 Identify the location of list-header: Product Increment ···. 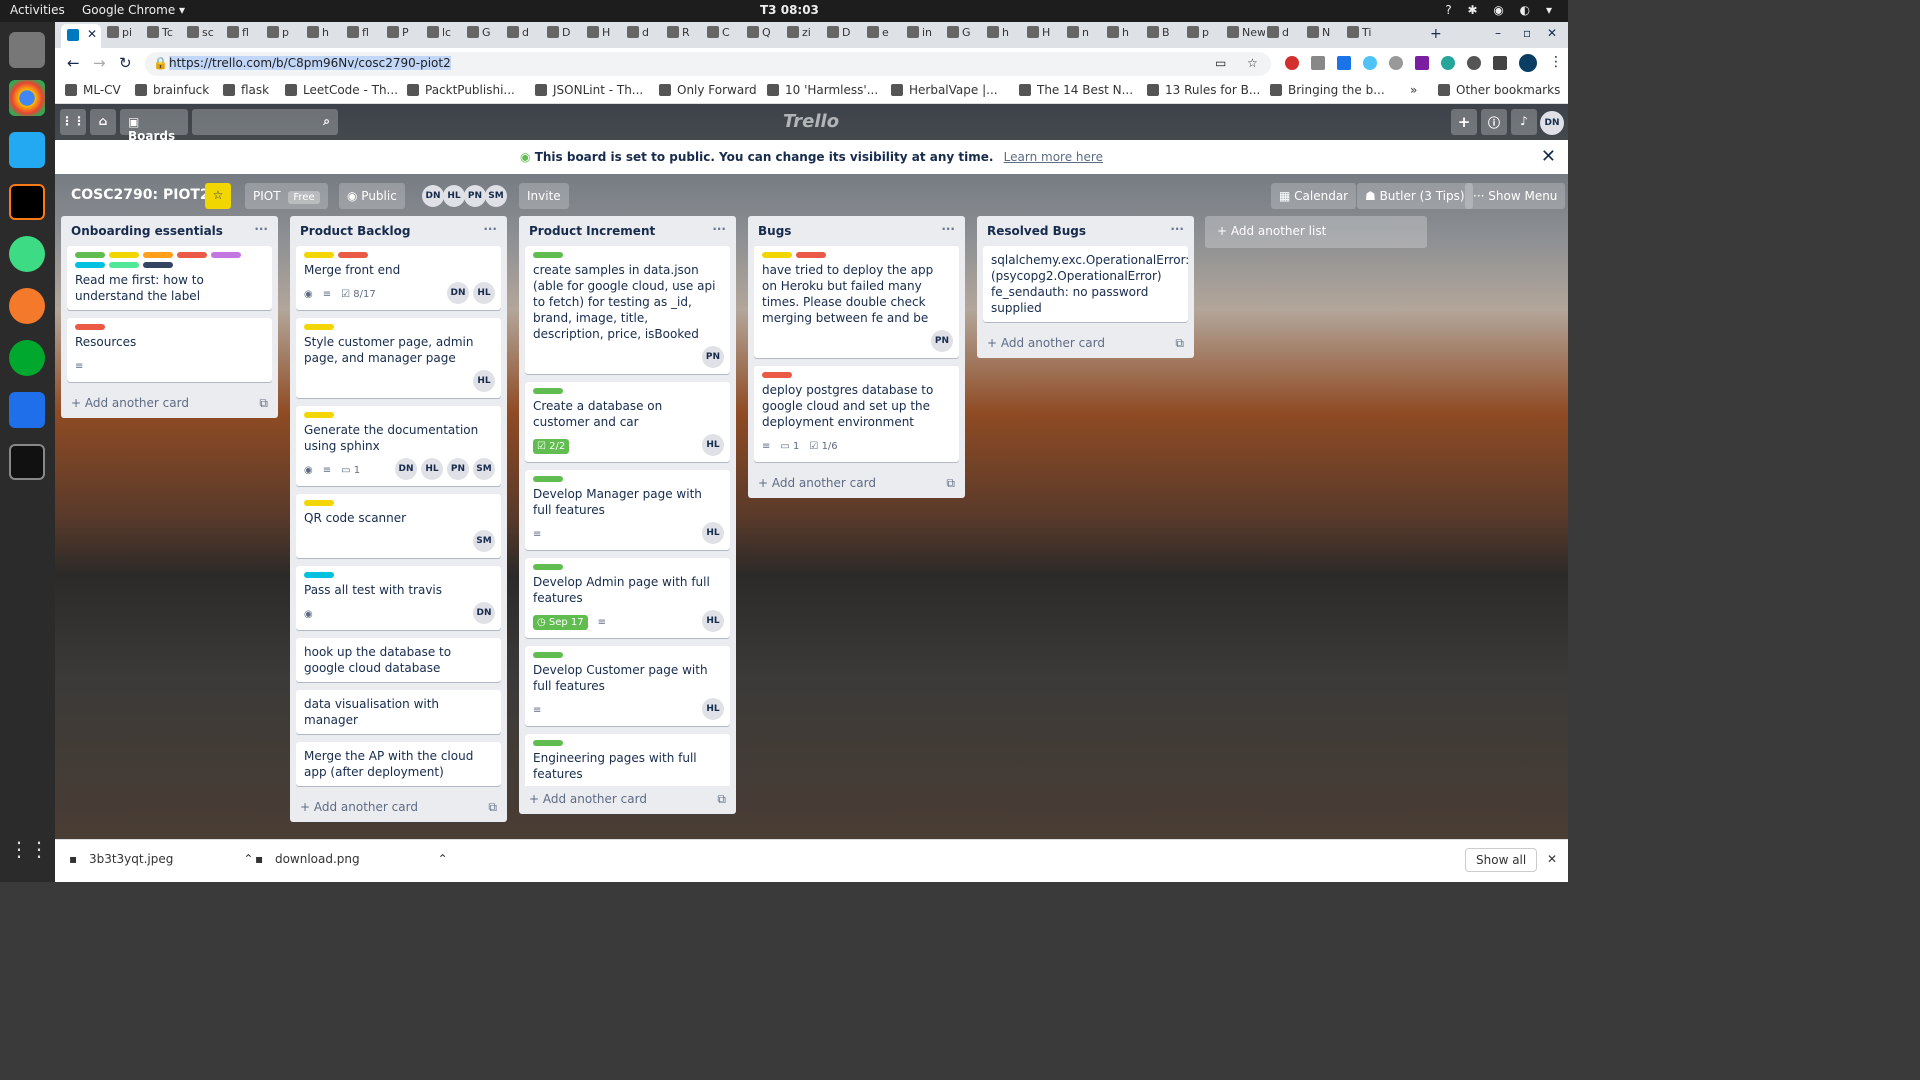
(627, 231).